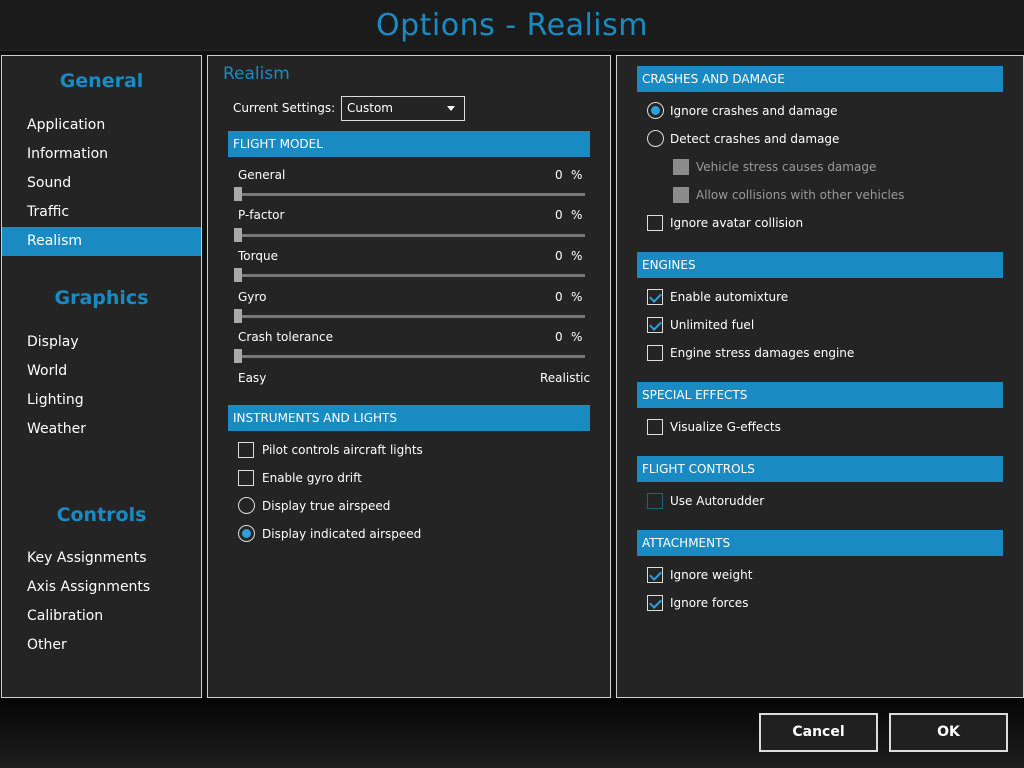 This screenshot has width=1024, height=768. I want to click on current-settings-label: Current Settings:, so click(284, 108).